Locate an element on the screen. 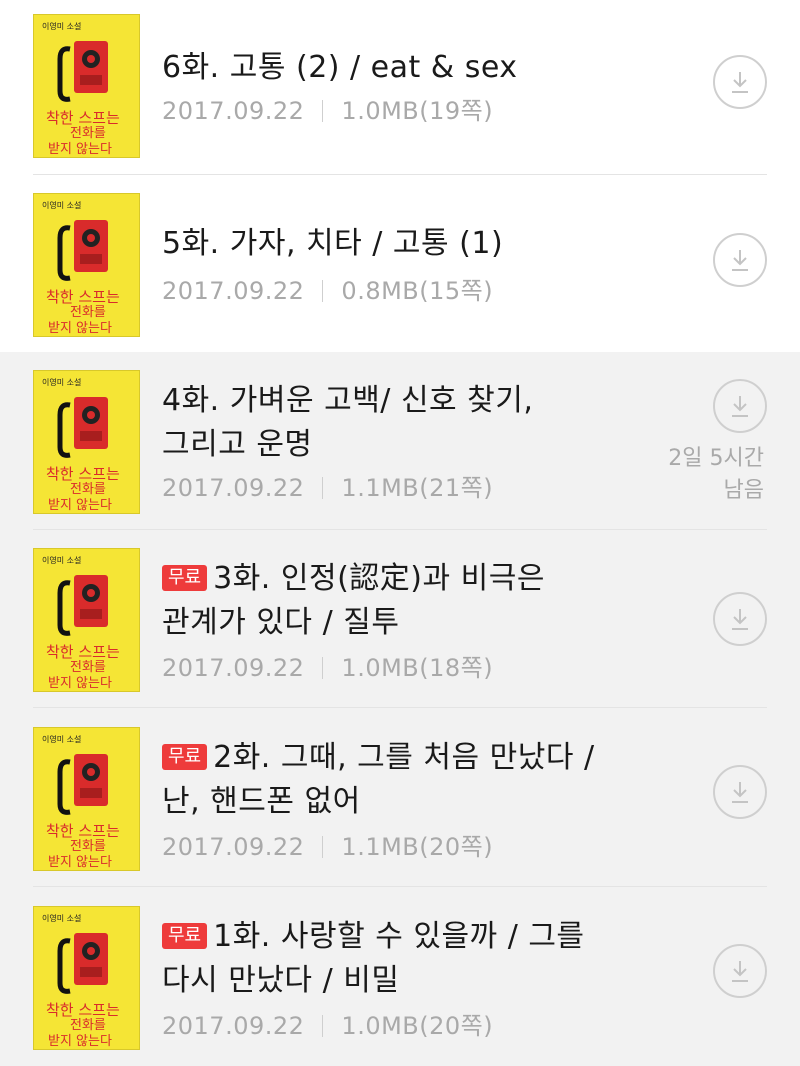  episode-size: 1.1MB(21쪽) is located at coordinates (417, 488).